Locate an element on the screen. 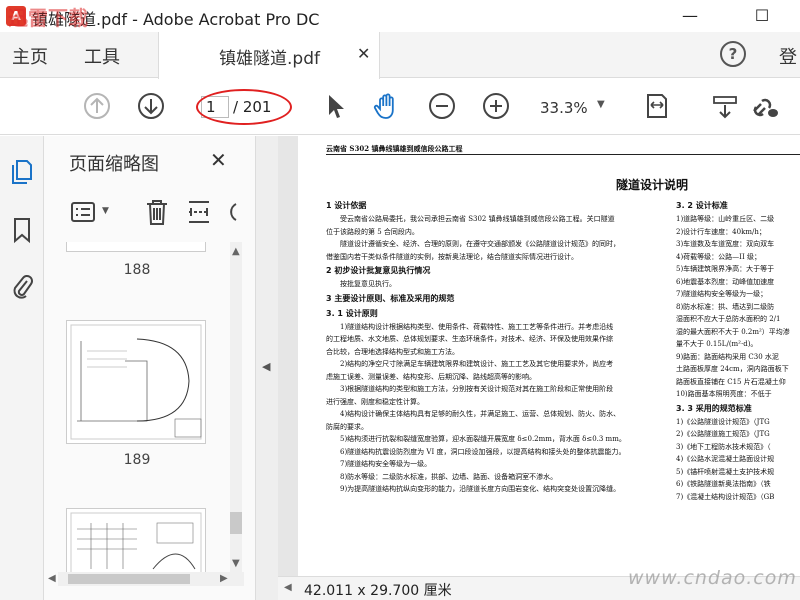 This screenshot has height=600, width=800. document-tab: 镇雄隧道.pdf ✕ is located at coordinates (269, 55).